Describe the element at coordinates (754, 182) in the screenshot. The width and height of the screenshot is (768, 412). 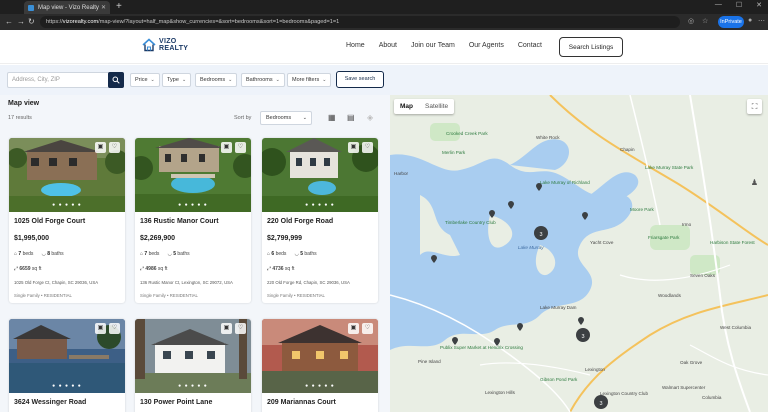
I see `street-view-icon: ♟` at that location.